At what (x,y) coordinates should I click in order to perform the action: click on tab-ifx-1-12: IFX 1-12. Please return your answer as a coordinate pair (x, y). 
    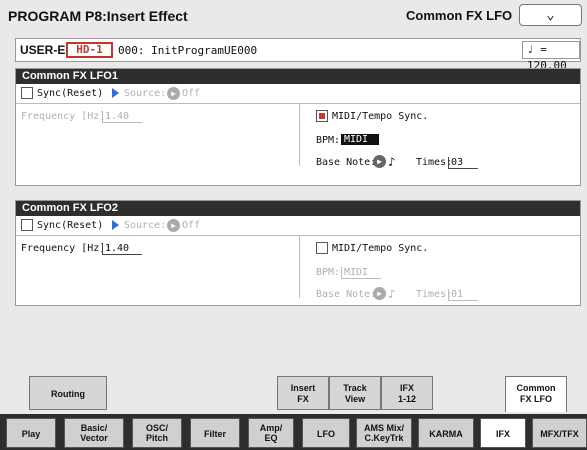
    Looking at the image, I should click on (407, 393).